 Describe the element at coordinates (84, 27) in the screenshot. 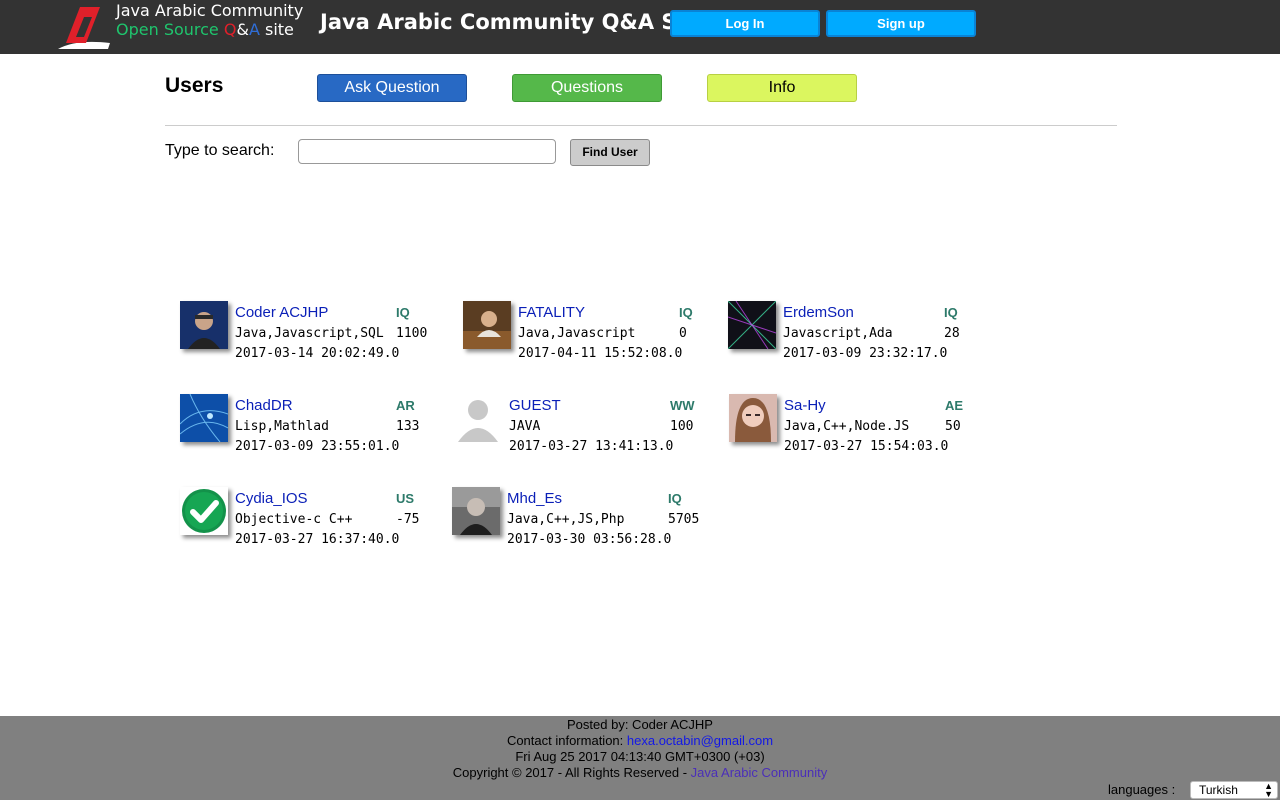

I see `logo-icon` at that location.